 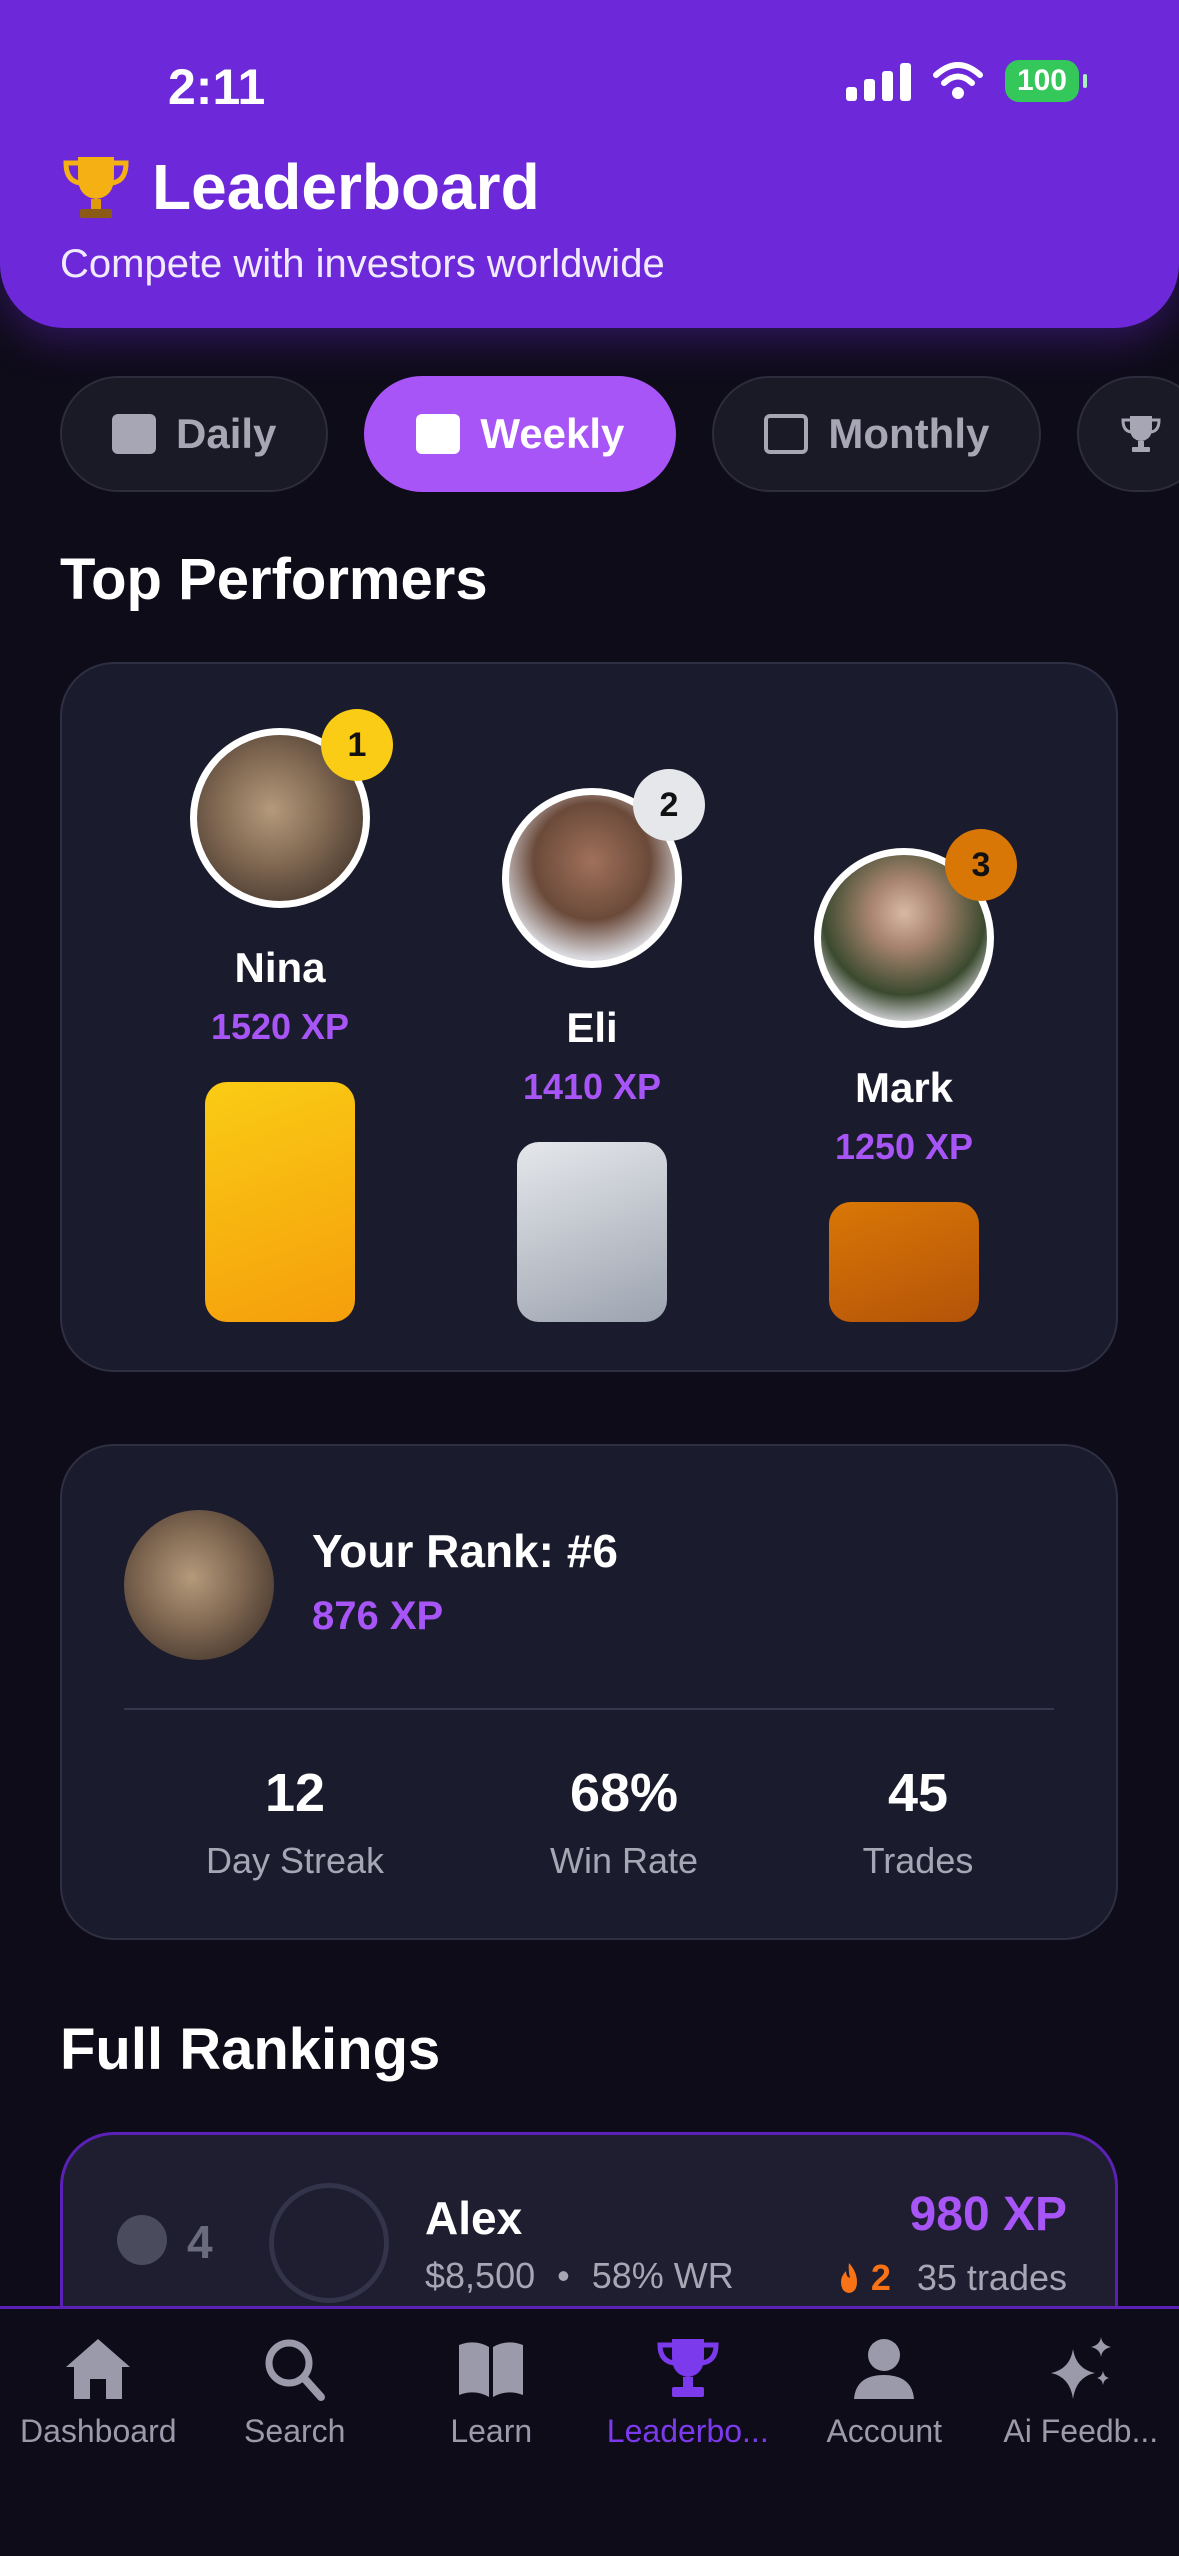 I want to click on wifi-icon, so click(x=957, y=80).